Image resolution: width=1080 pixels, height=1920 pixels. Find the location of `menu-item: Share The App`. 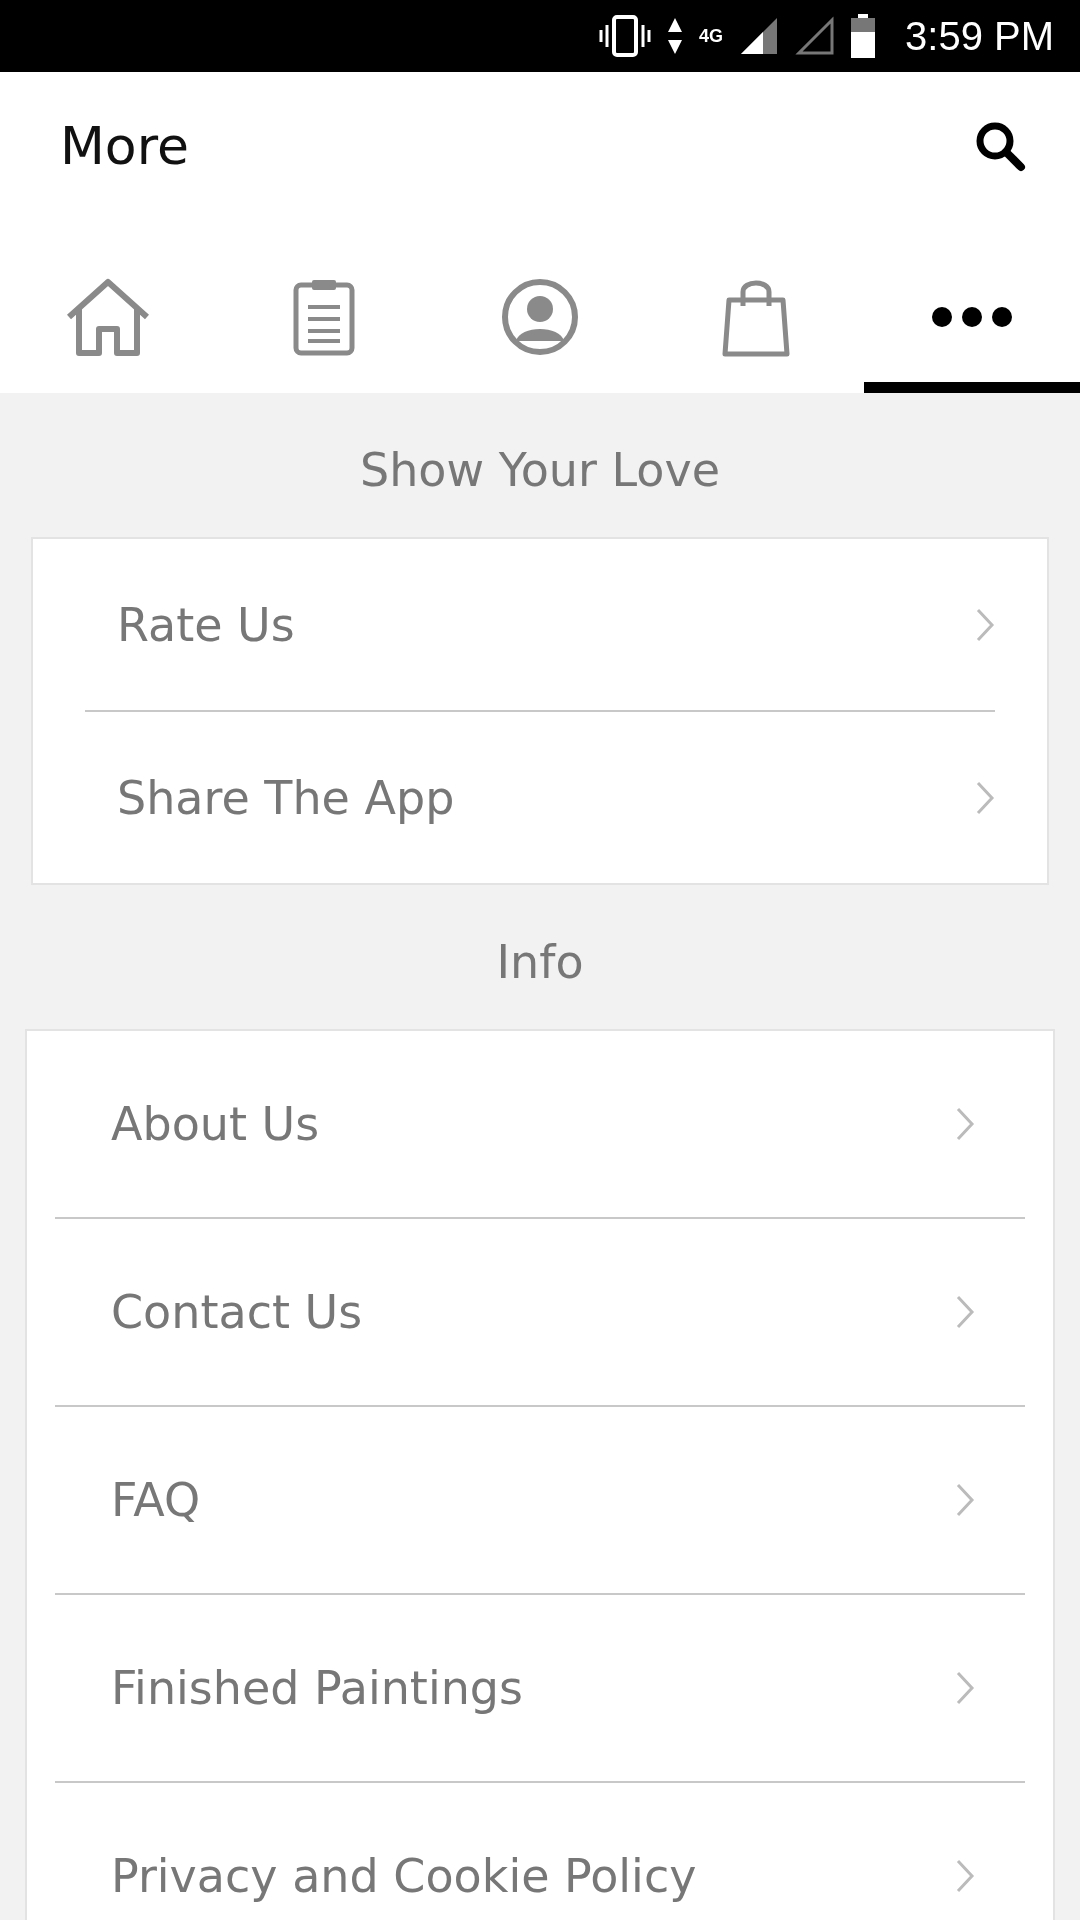

menu-item: Share The App is located at coordinates (540, 796).